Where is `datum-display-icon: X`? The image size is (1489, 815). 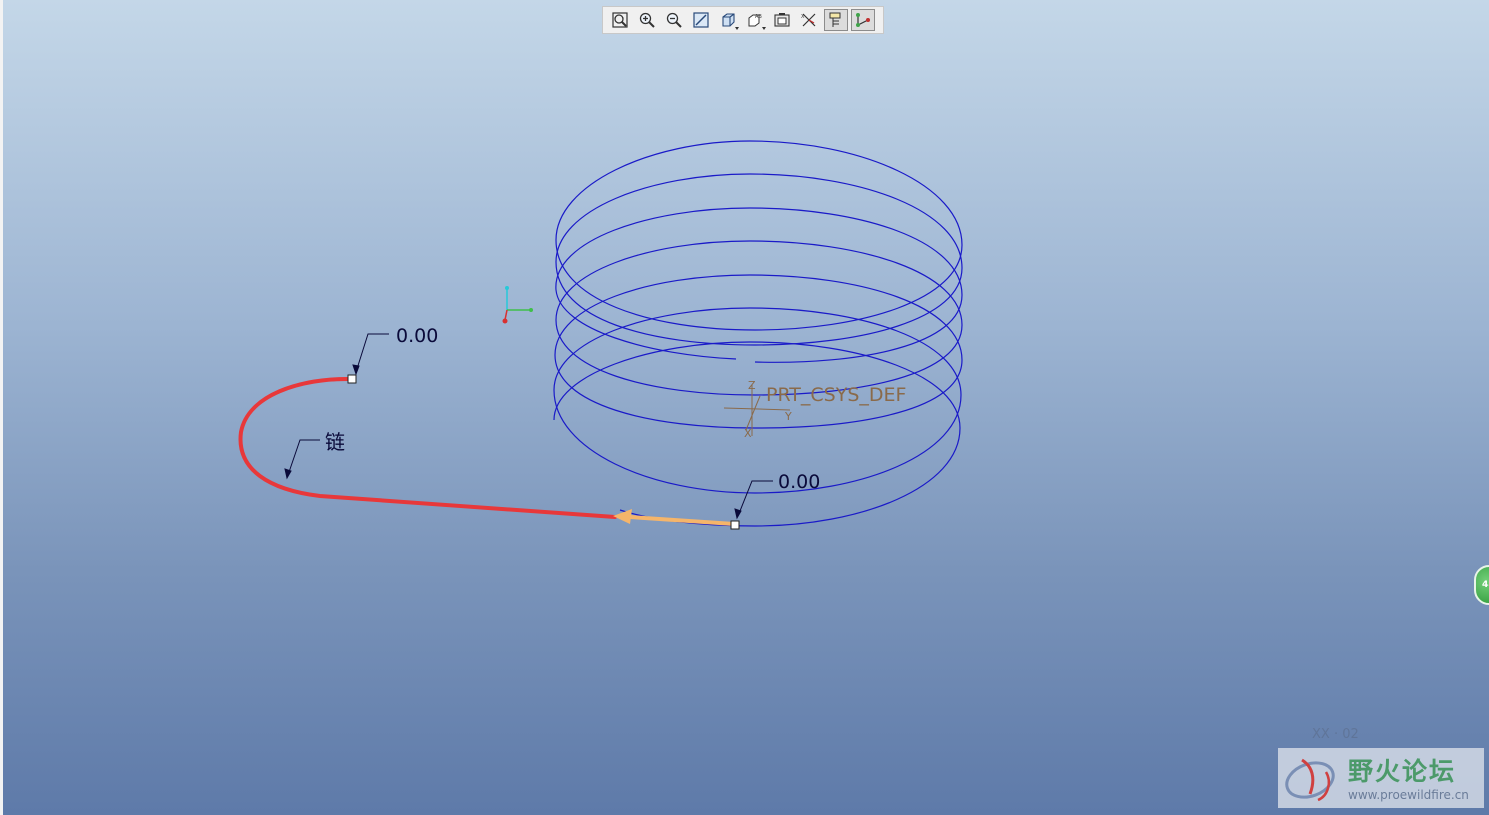
datum-display-icon: X is located at coordinates (808, 20).